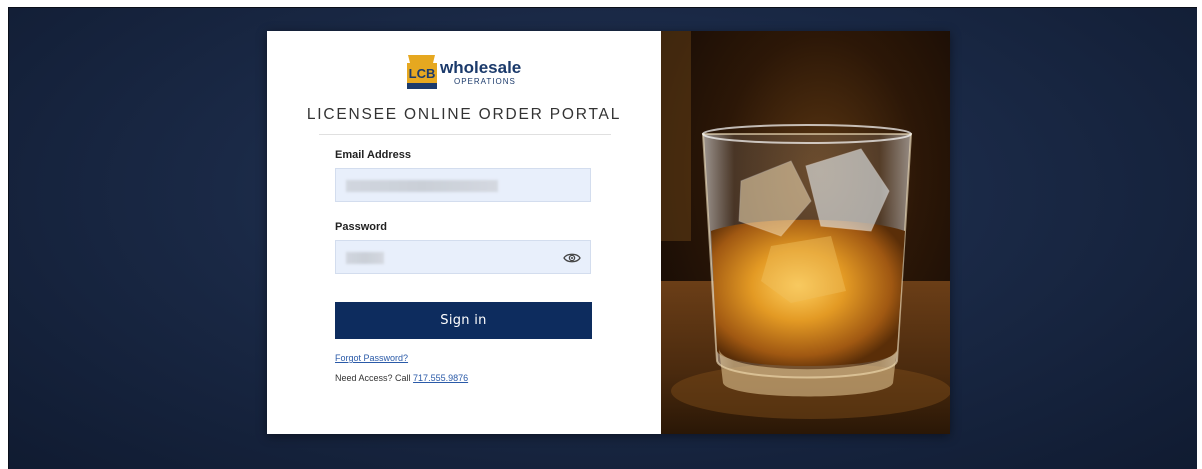  I want to click on email-label: Email Address, so click(373, 155).